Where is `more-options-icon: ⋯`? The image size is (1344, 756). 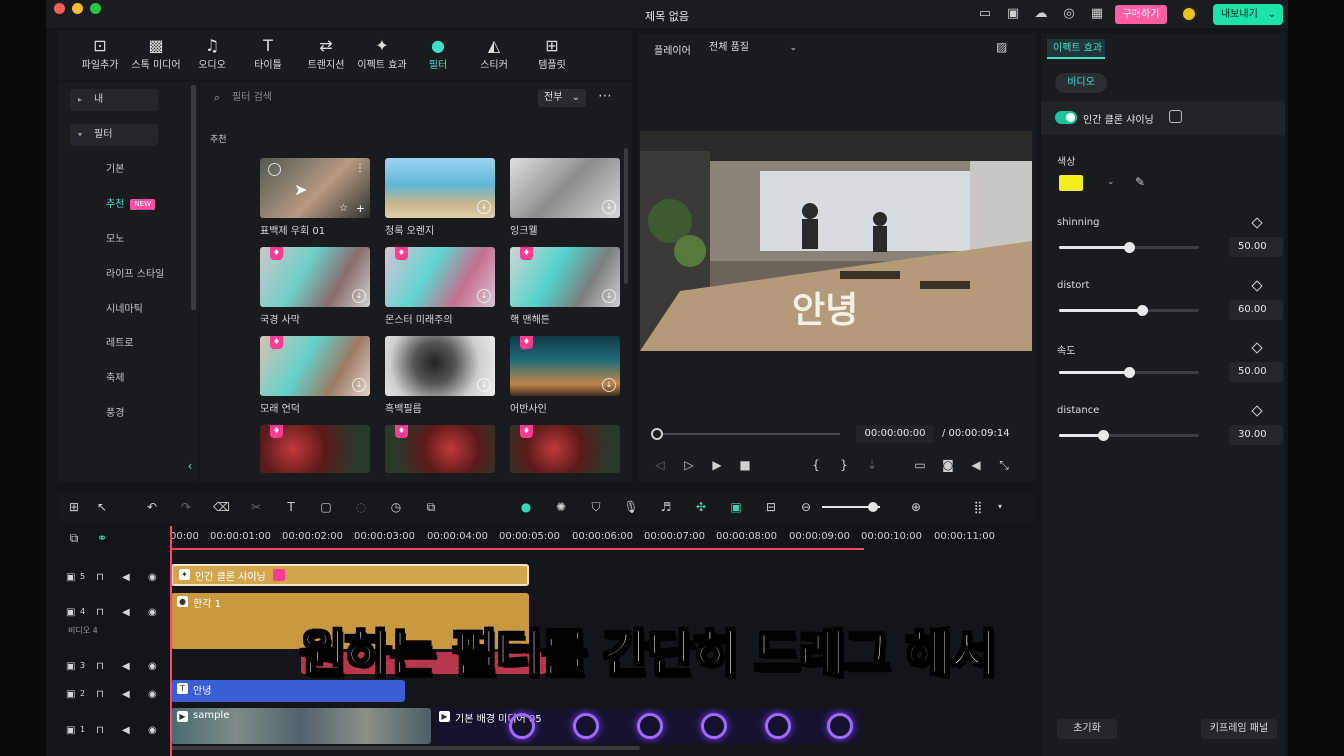
more-options-icon: ⋯ is located at coordinates (606, 96).